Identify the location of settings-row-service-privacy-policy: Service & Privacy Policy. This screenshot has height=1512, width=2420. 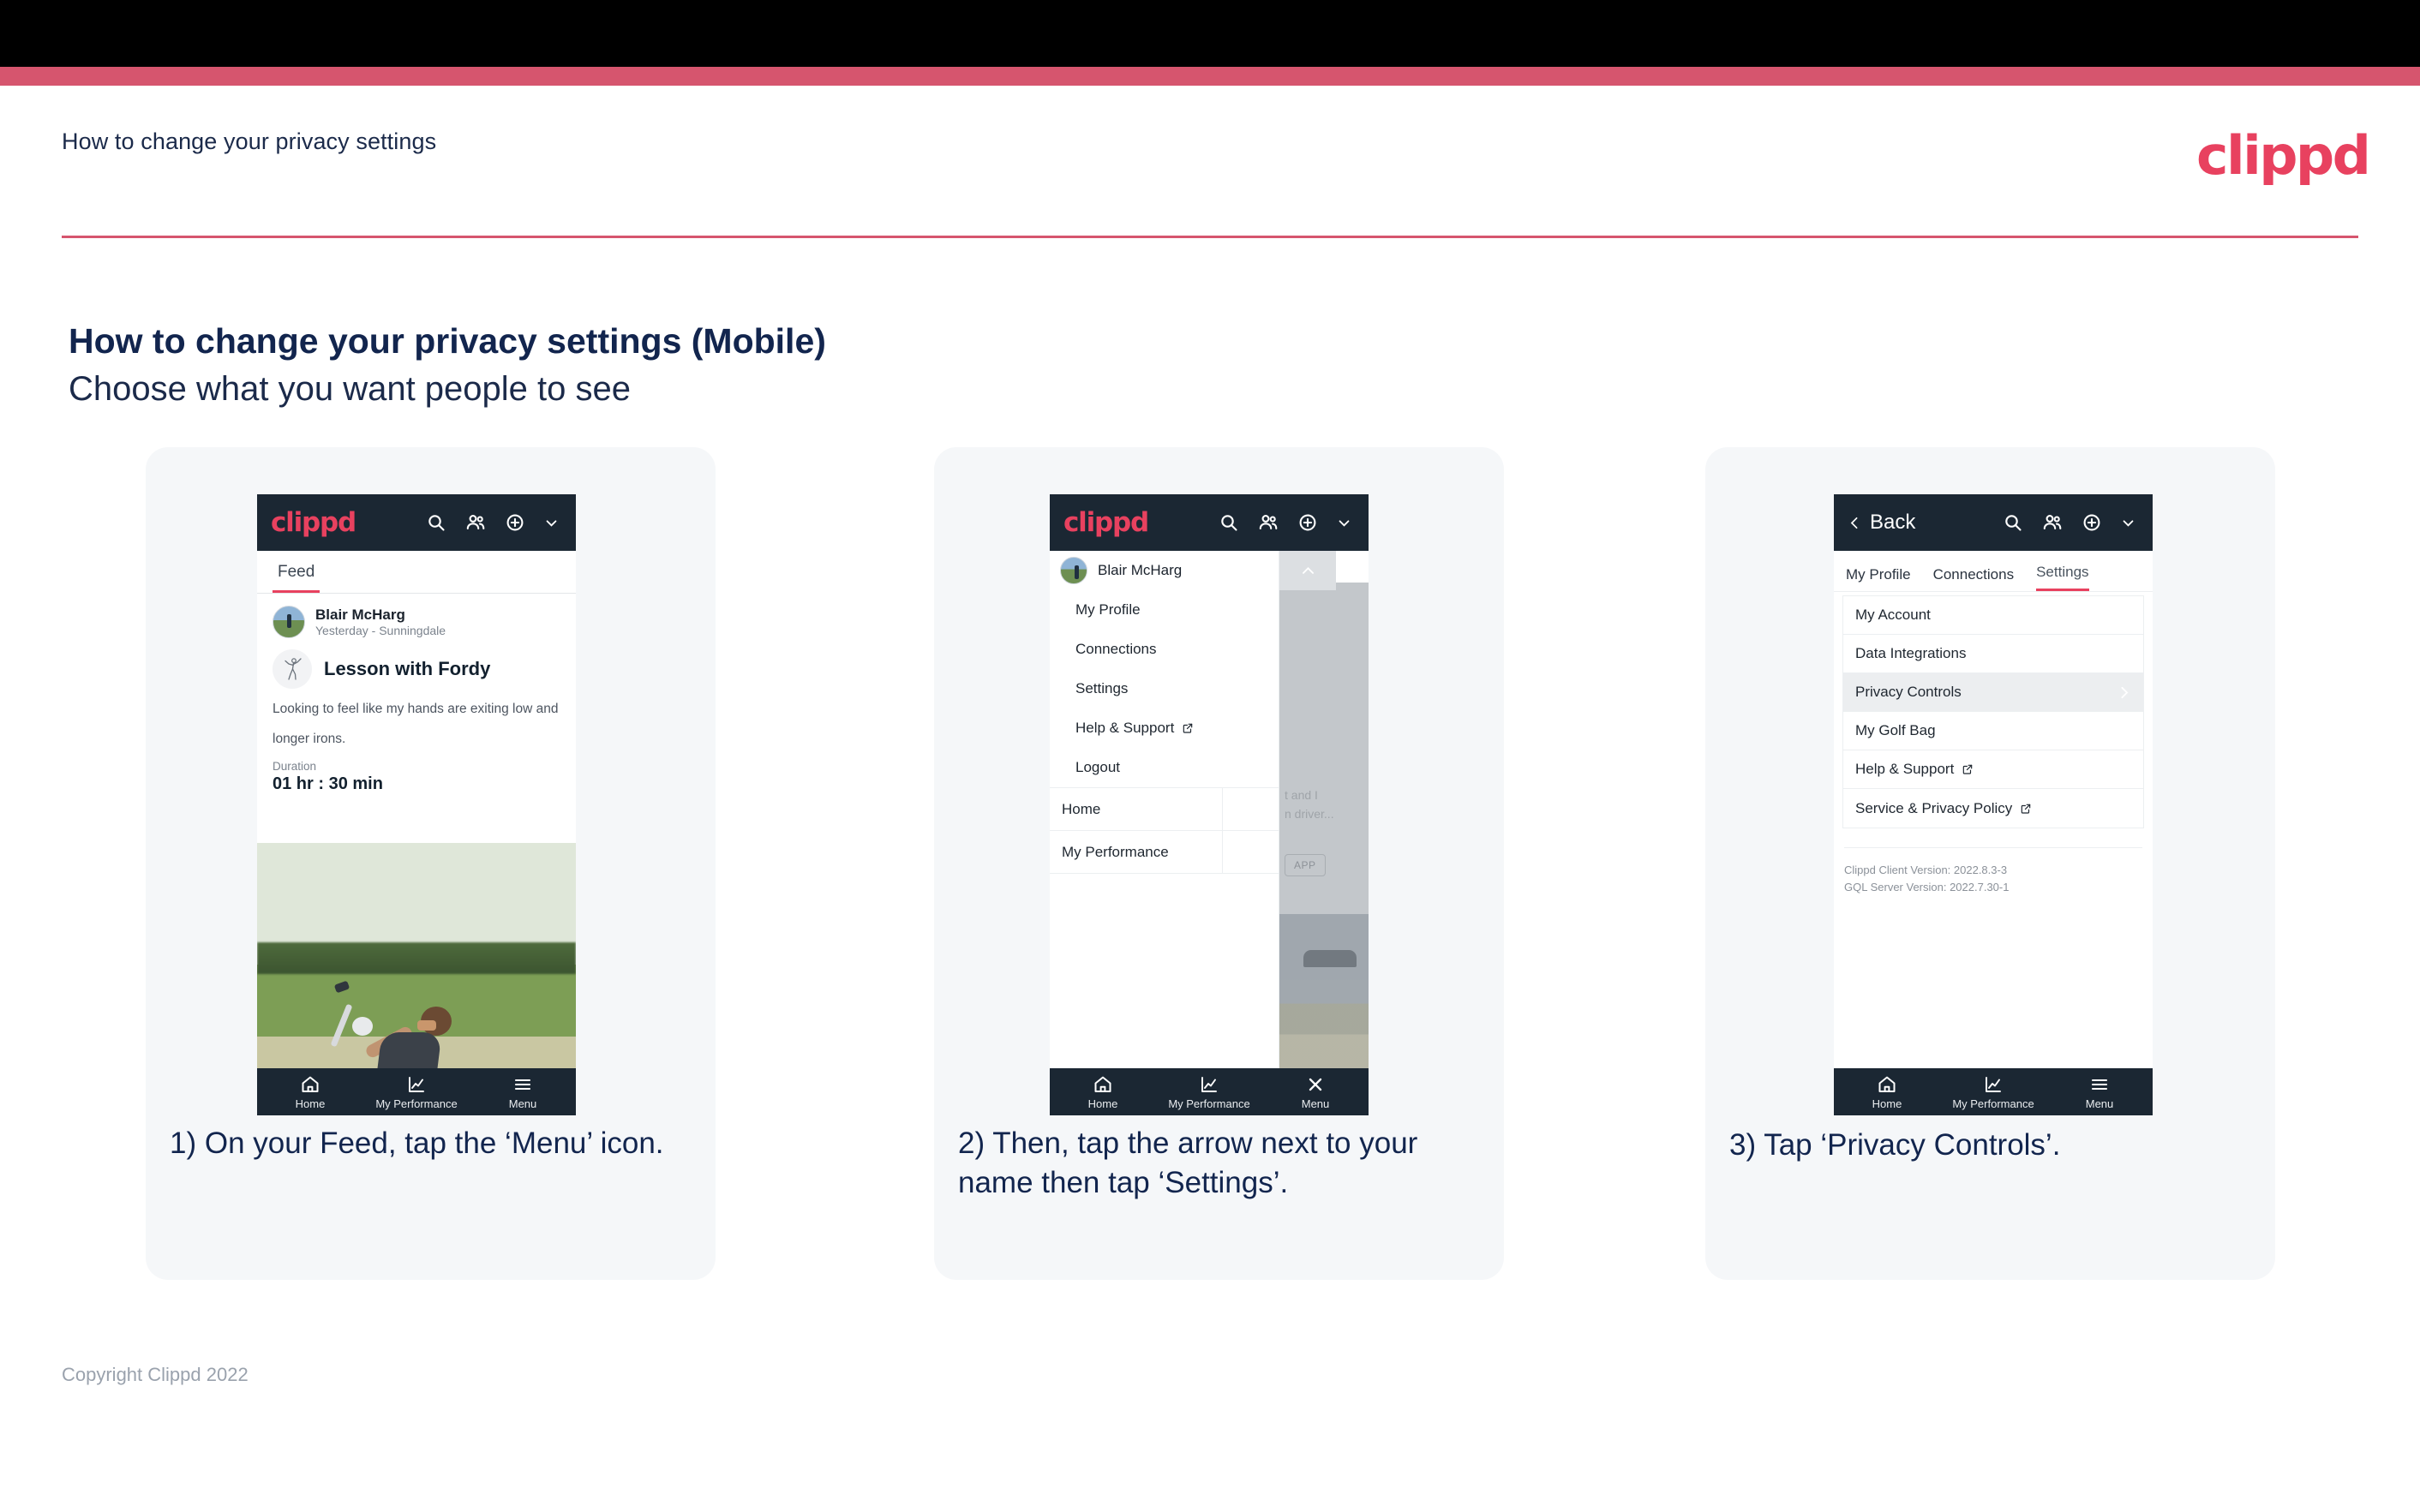
(1993, 808).